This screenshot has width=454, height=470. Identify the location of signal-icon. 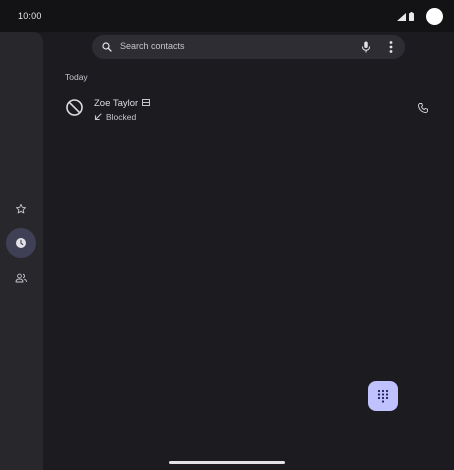
(401, 16).